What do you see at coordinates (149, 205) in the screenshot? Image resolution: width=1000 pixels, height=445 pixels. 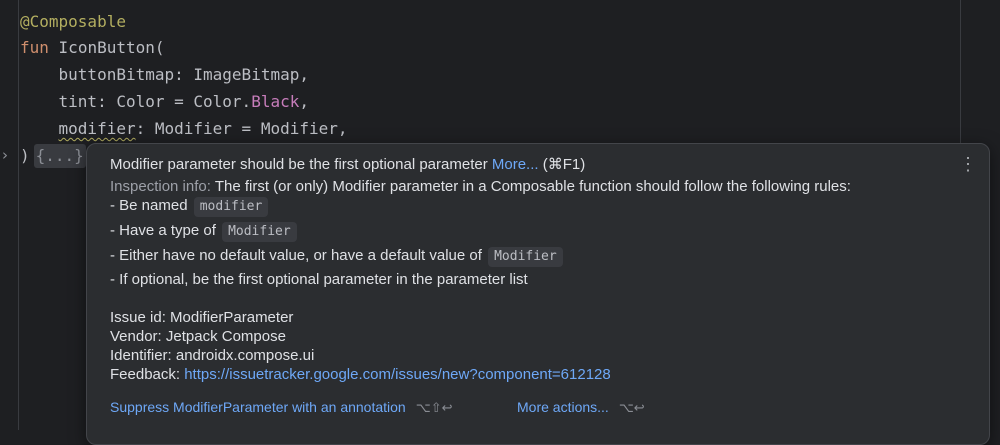 I see `rule-text: - Be named` at bounding box center [149, 205].